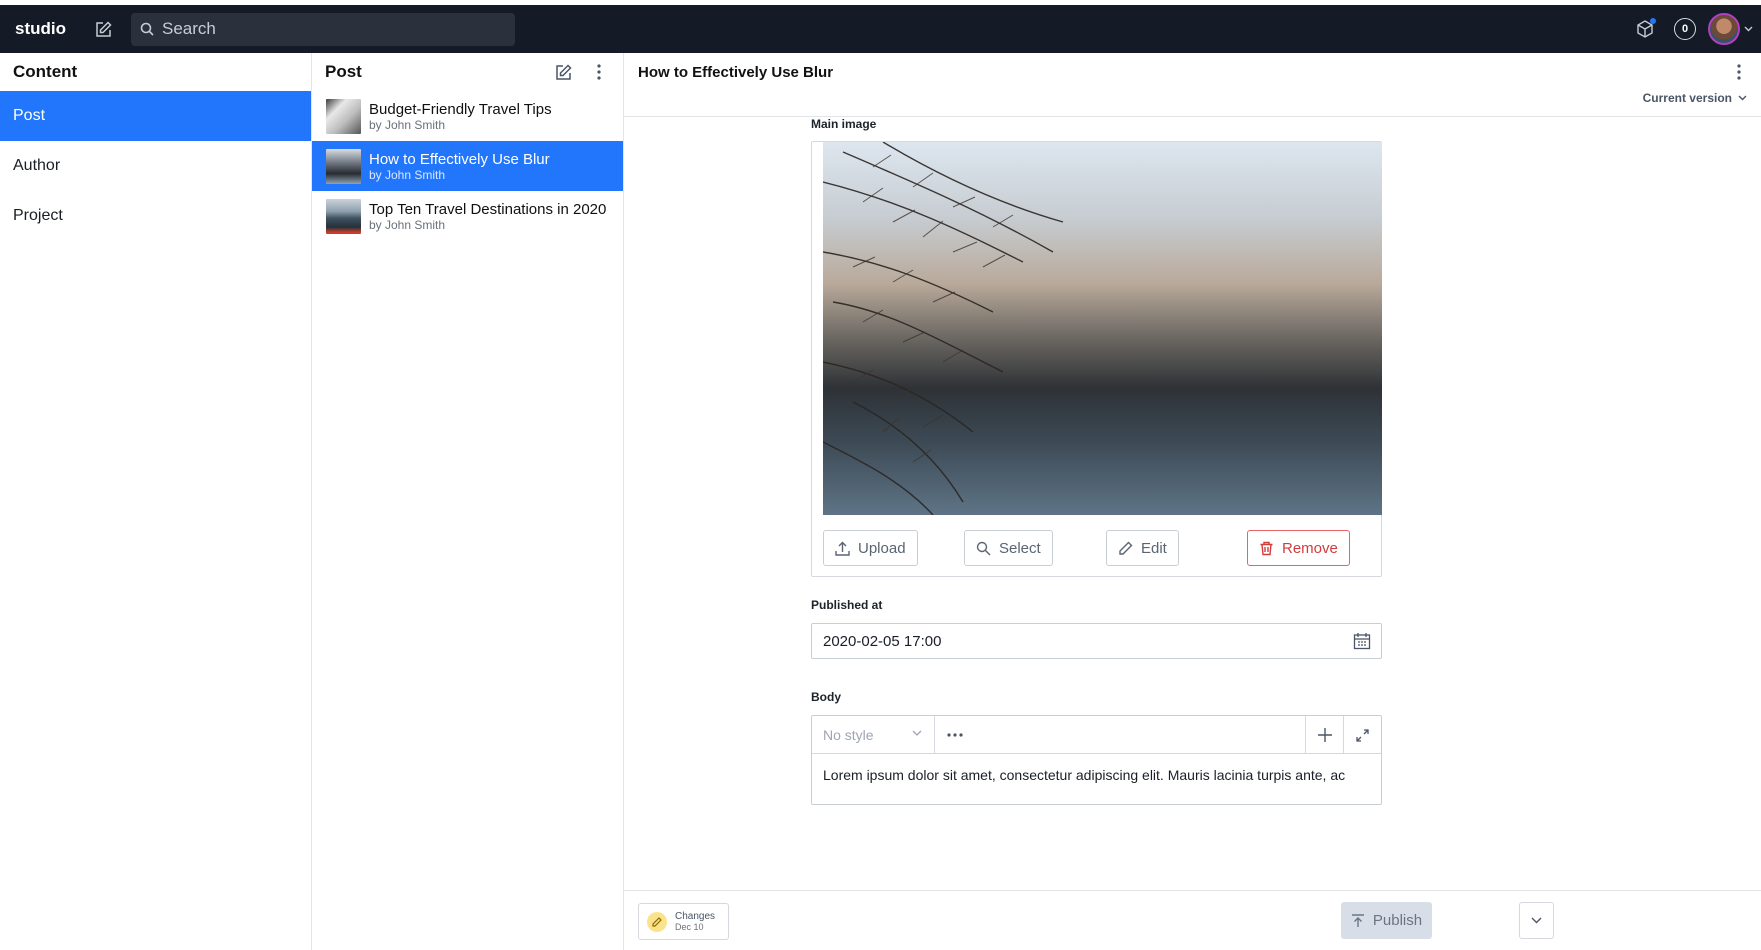  I want to click on user-avatar, so click(1724, 29).